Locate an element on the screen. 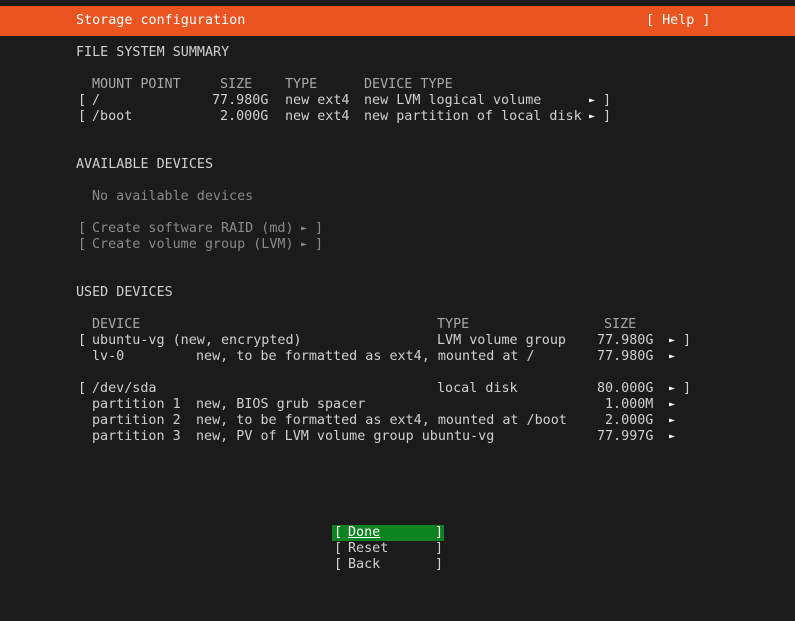 The width and height of the screenshot is (795, 621). mount-point: /boot is located at coordinates (112, 116).